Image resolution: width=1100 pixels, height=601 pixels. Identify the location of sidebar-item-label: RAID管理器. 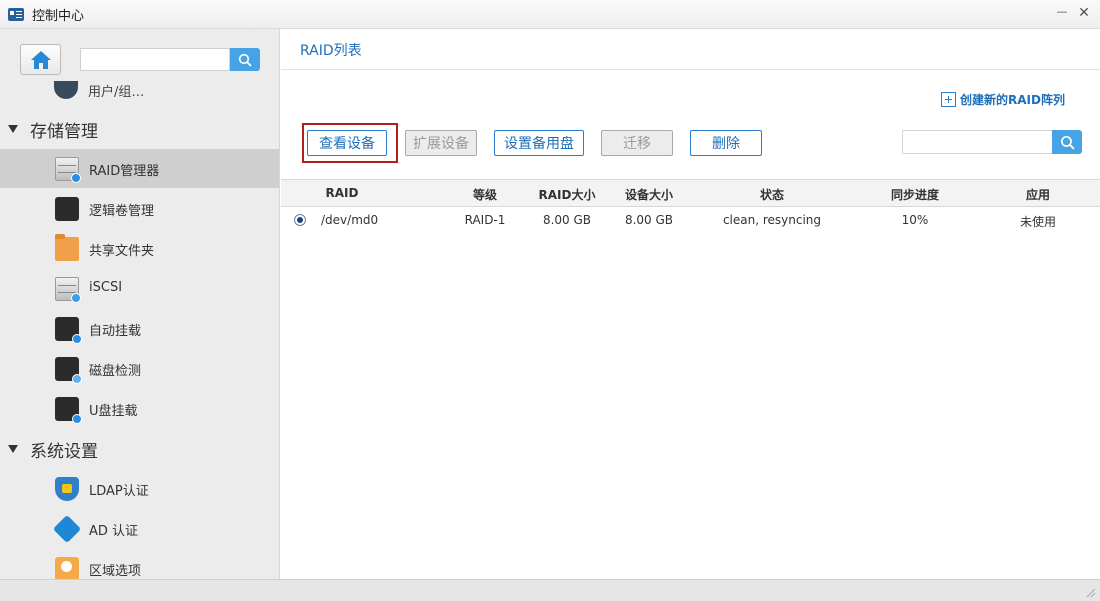
(124, 171).